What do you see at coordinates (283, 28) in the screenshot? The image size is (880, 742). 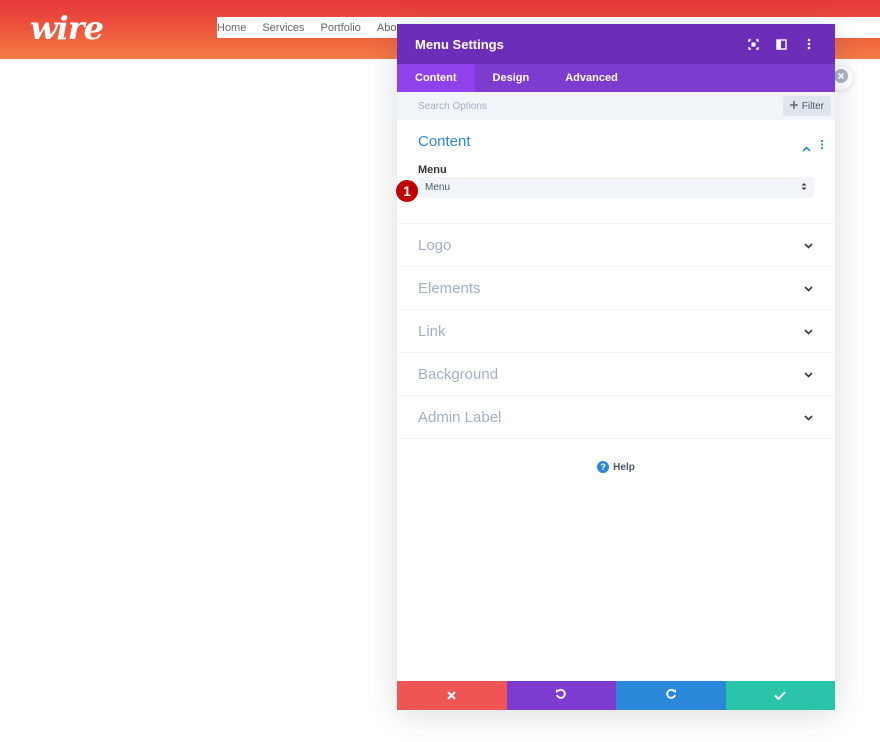 I see `nav-link-services: Services` at bounding box center [283, 28].